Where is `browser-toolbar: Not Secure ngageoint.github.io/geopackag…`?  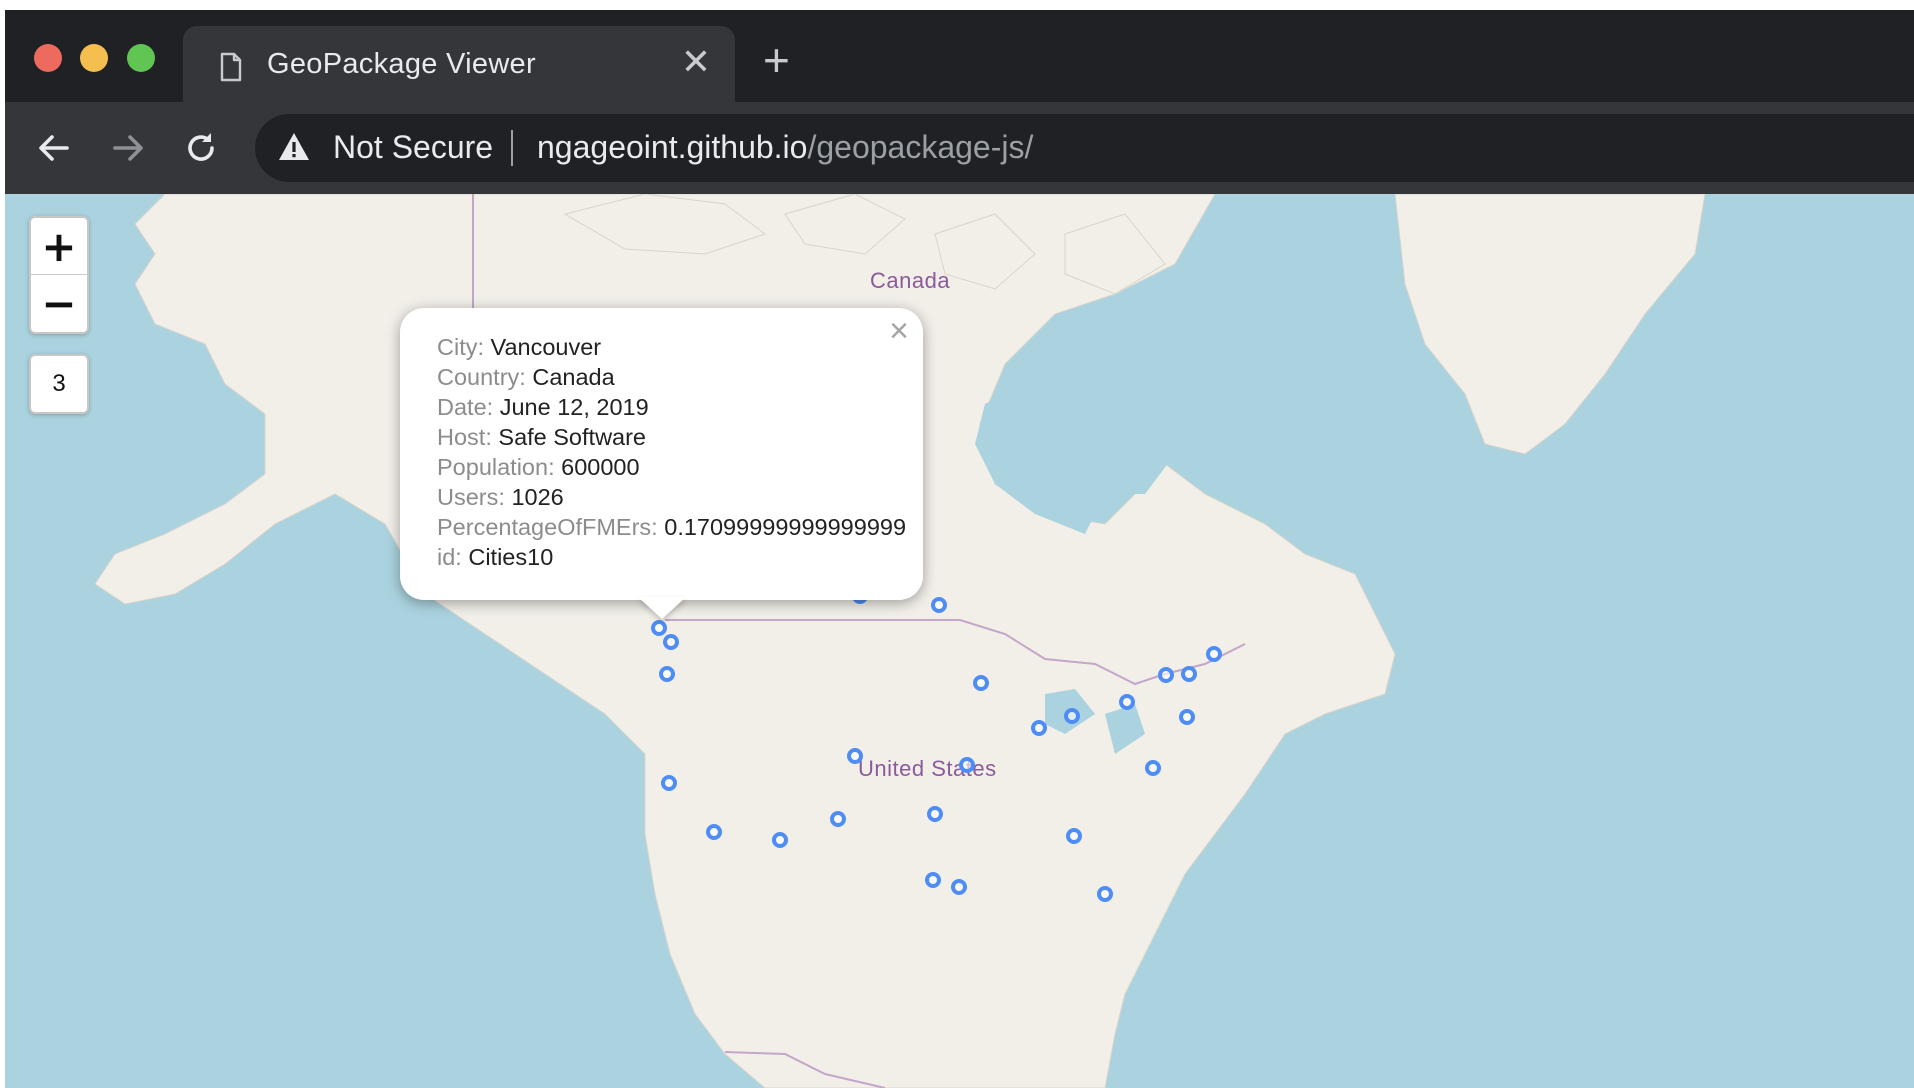
browser-toolbar: Not Secure ngageoint.github.io/geopackag… is located at coordinates (959, 148).